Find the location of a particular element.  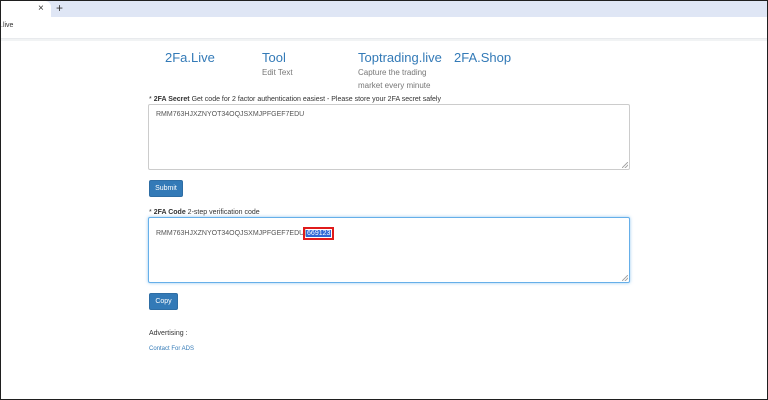

code-textarea: RMM763HJXZNYOT34OQJSXMJPFGEF7EDU|669123 is located at coordinates (389, 250).